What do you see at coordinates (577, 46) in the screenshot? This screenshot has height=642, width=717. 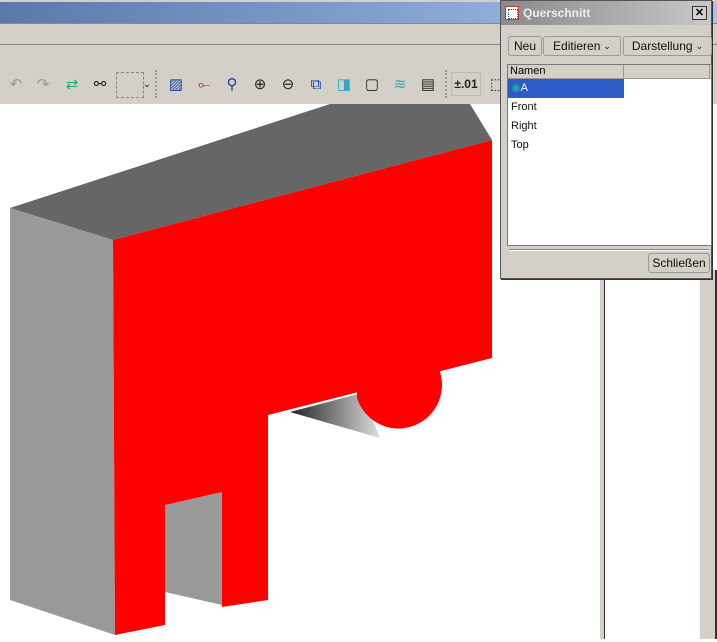 I see `edit-label: Editieren` at bounding box center [577, 46].